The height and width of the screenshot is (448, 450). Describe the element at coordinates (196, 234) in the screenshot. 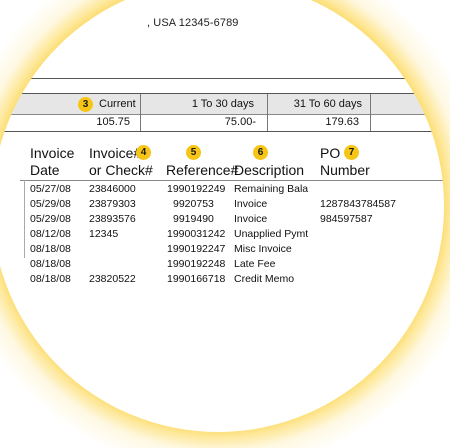

I see `cell-reference: 1990031242` at that location.